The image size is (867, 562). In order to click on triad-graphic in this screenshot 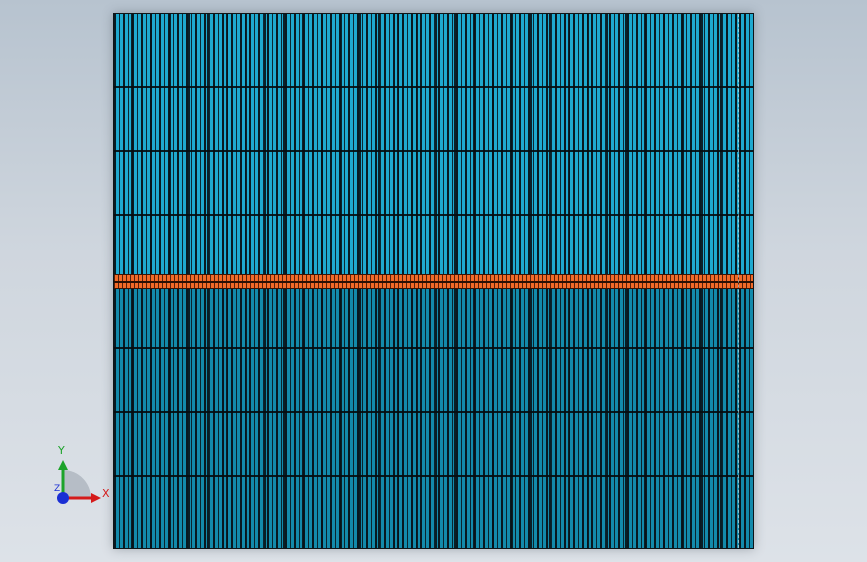, I will do `click(79, 482)`.